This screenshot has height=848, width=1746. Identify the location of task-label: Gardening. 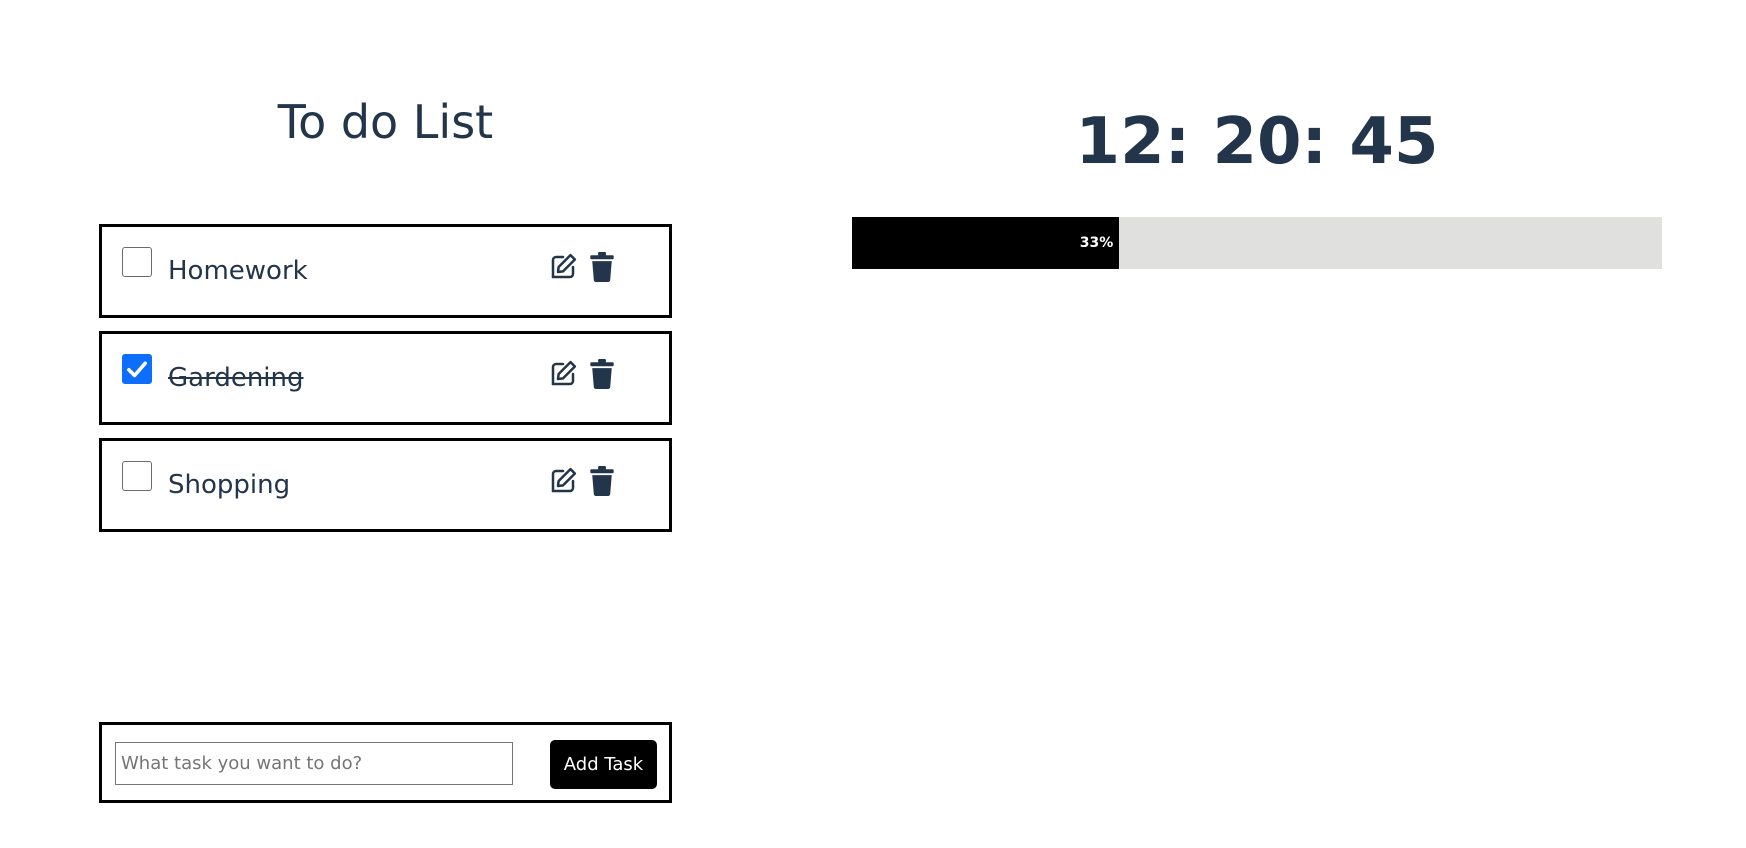
(236, 378).